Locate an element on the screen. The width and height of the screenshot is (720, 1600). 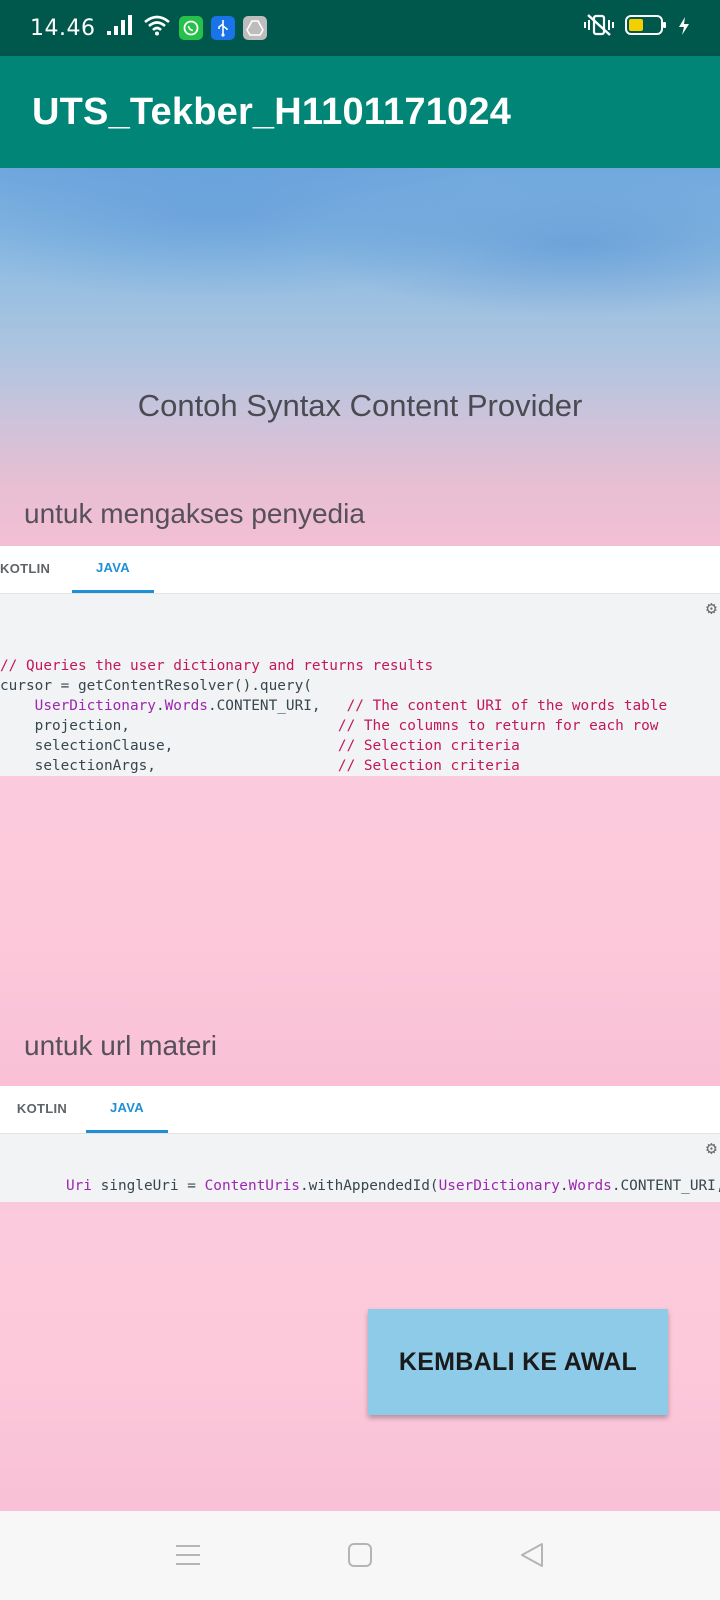
usb-icon is located at coordinates (223, 28).